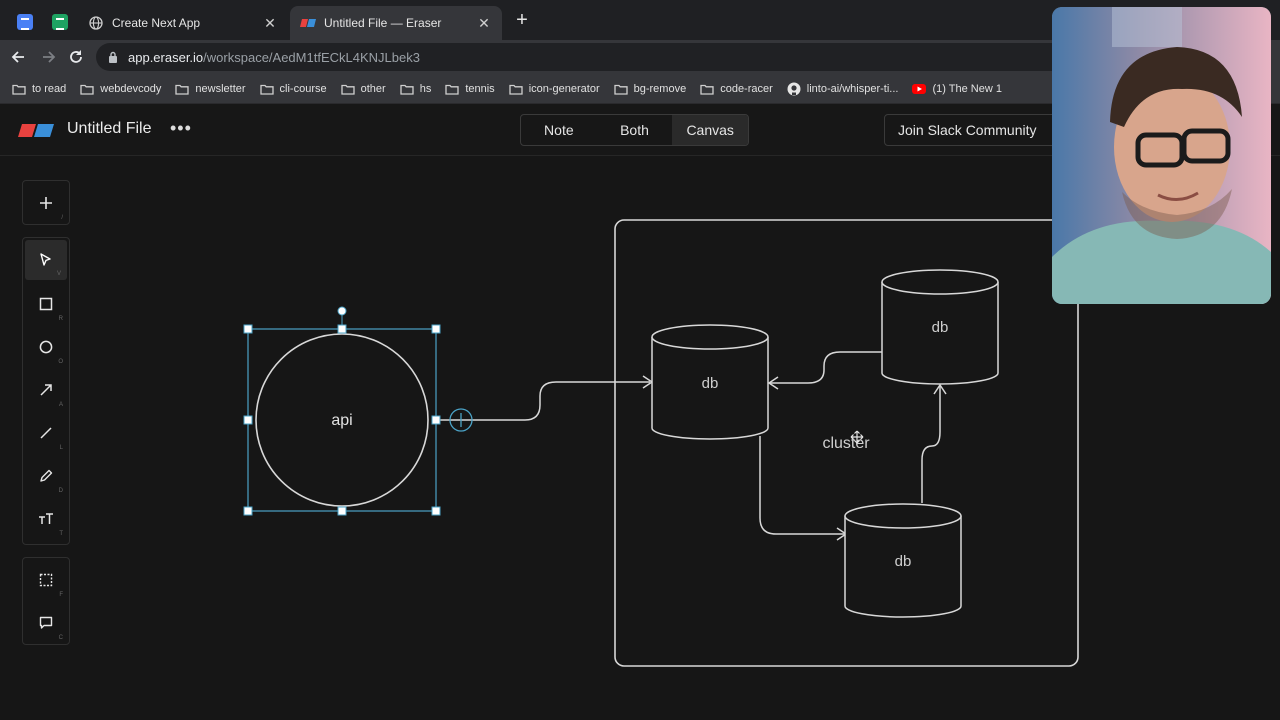  I want to click on url-host: app.eraser.io, so click(166, 57).